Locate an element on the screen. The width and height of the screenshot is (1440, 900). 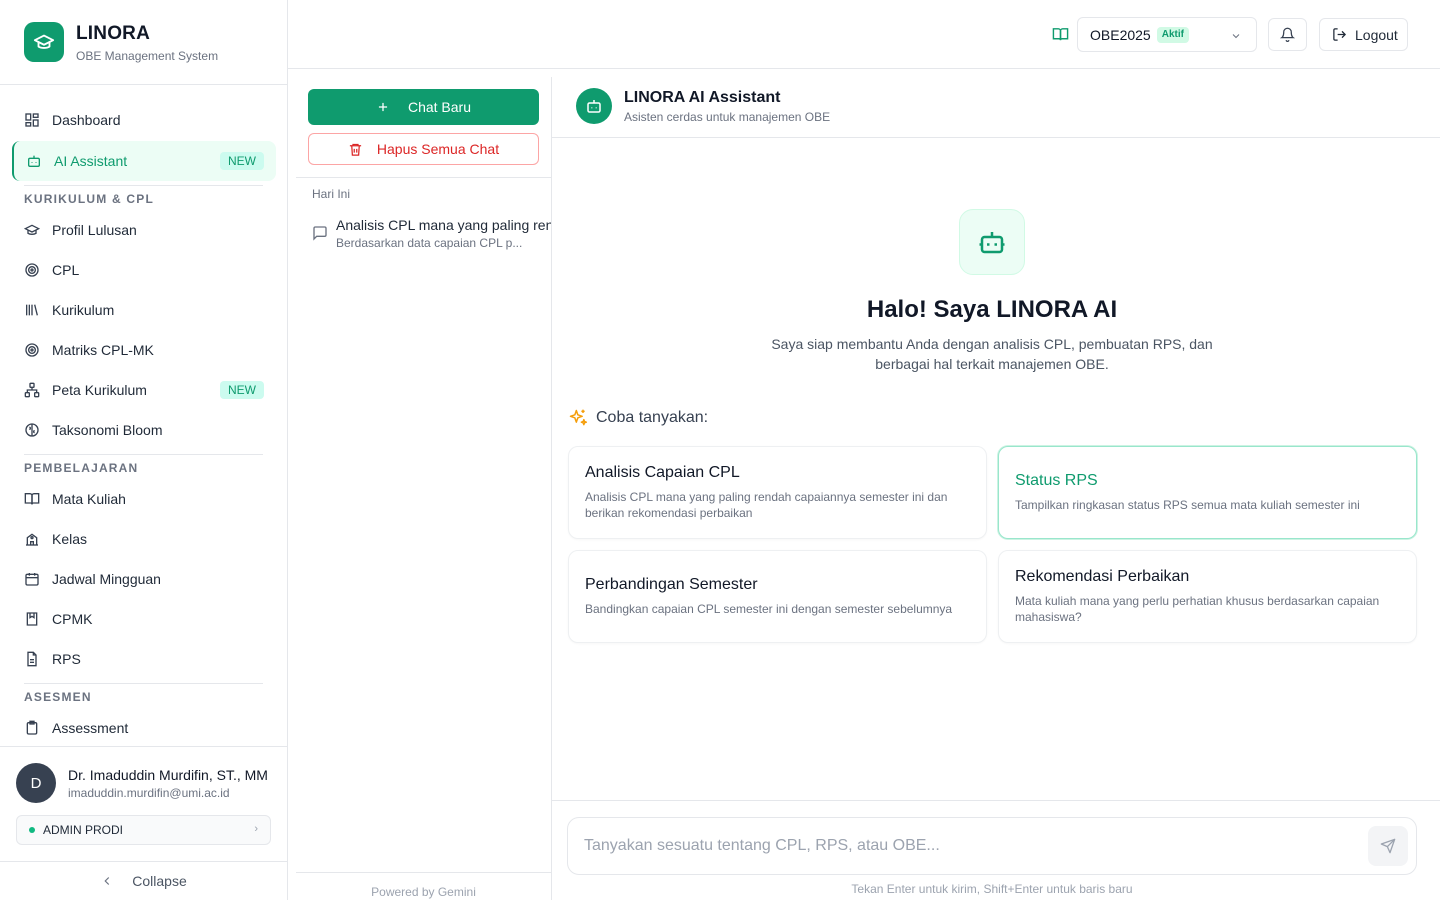
sidebar-item-rps: RPS is located at coordinates (144, 659).